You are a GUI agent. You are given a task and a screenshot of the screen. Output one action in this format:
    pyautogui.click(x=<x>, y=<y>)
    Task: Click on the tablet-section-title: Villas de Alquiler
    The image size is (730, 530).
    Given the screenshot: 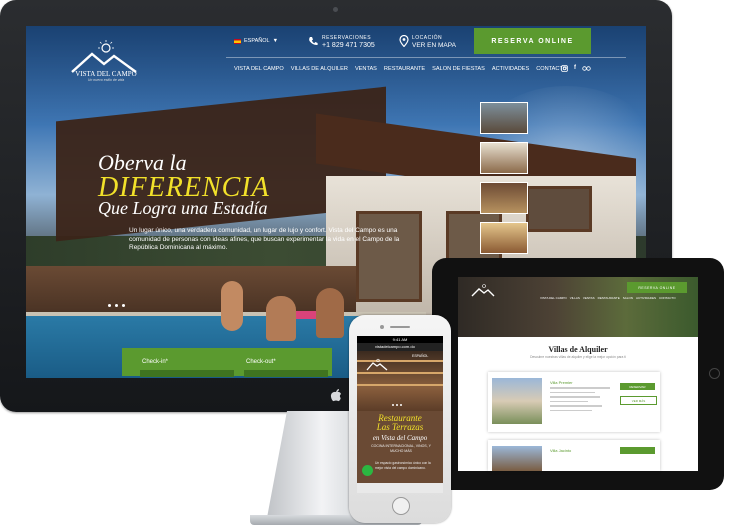 What is the action you would take?
    pyautogui.click(x=578, y=349)
    